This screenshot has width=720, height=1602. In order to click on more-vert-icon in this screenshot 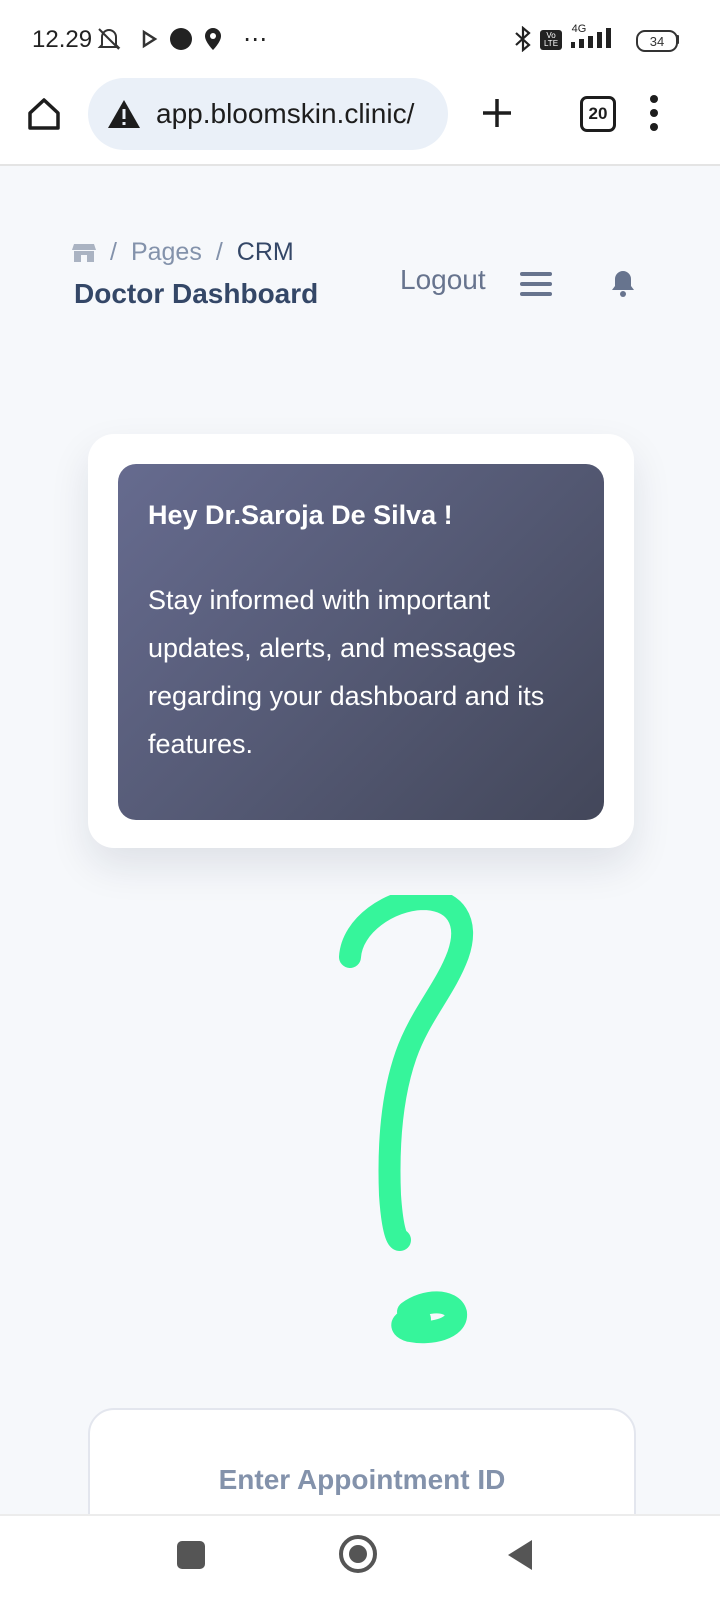, I will do `click(654, 113)`.